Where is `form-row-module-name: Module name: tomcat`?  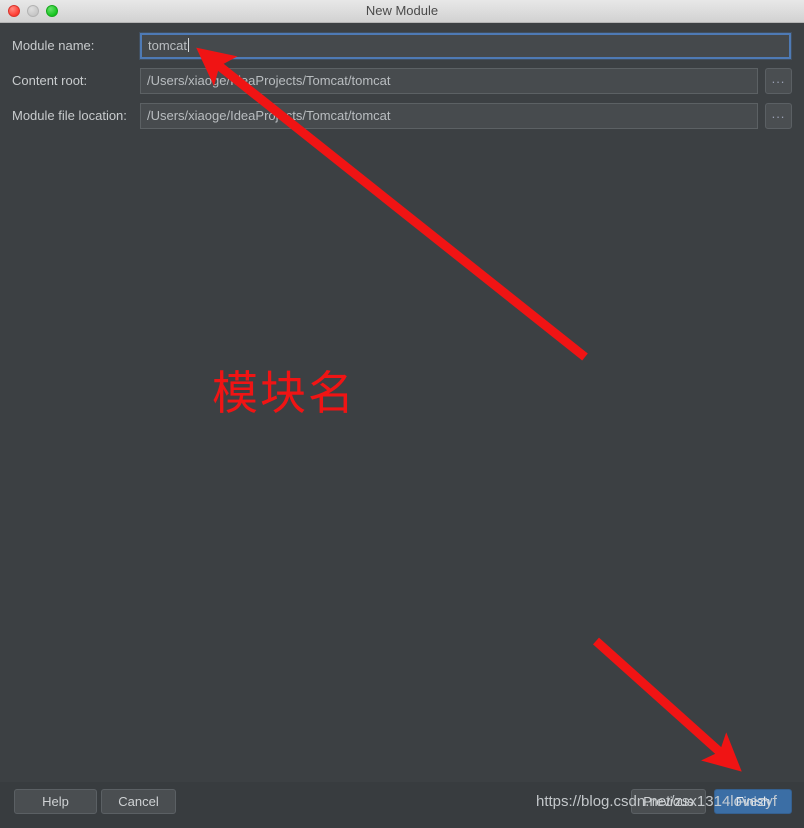 form-row-module-name: Module name: tomcat is located at coordinates (402, 46).